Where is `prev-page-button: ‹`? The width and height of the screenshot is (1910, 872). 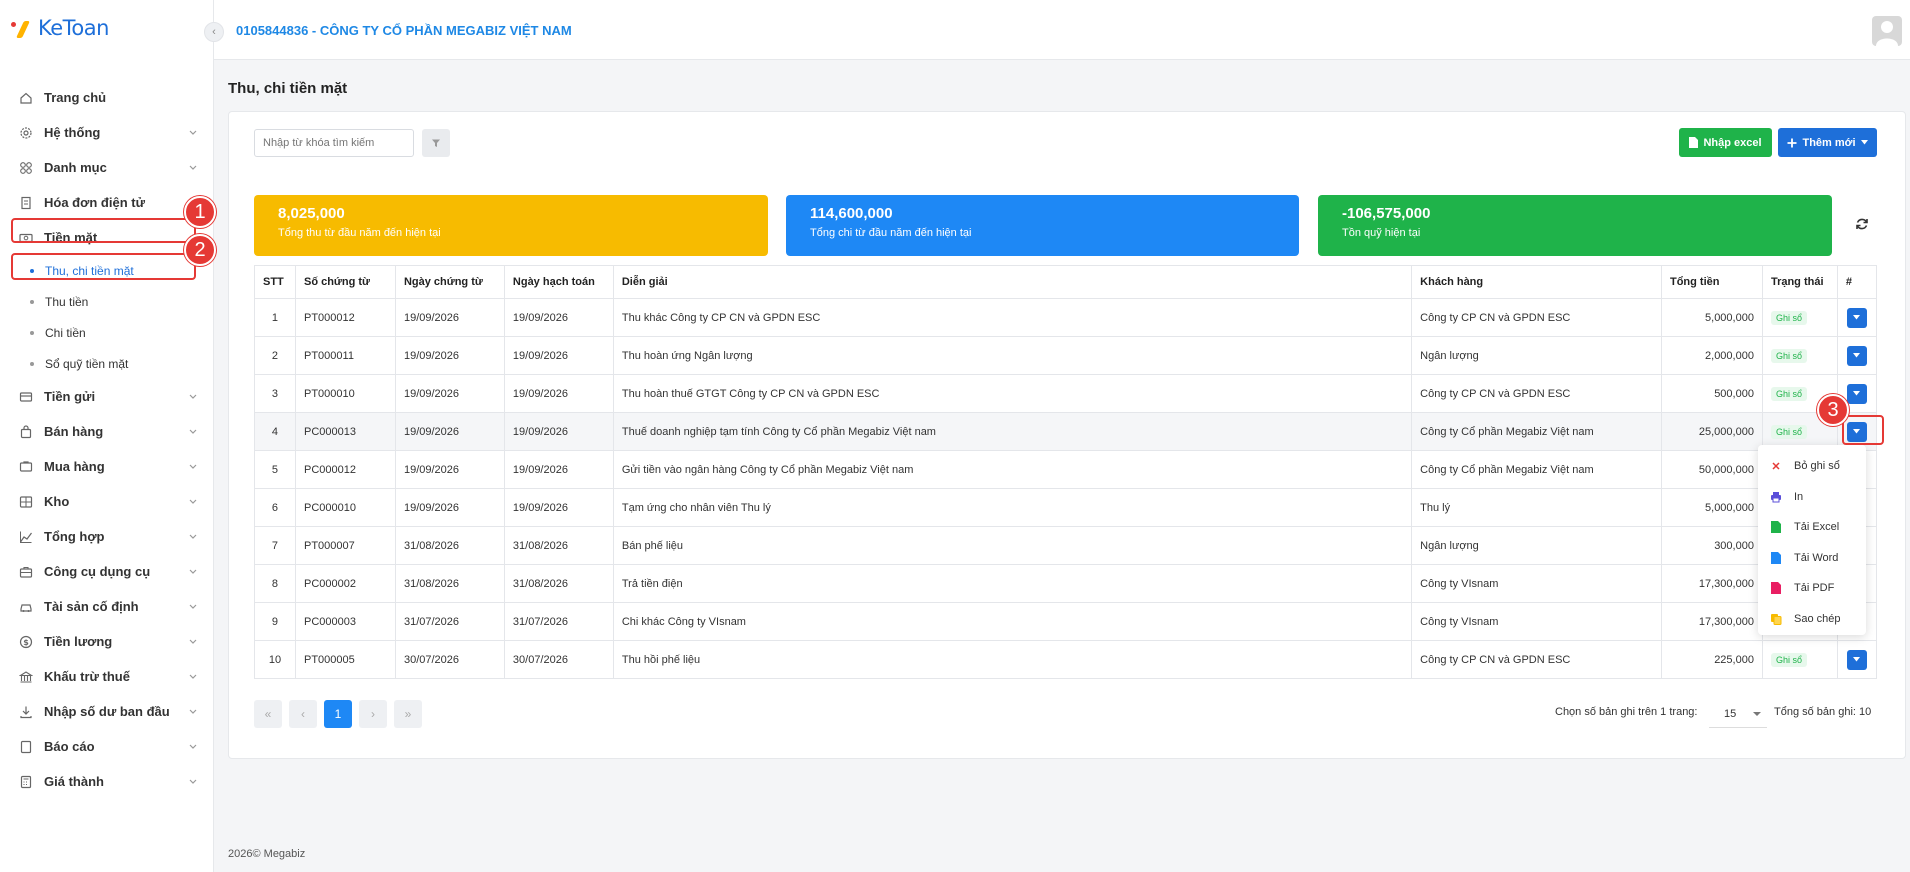 prev-page-button: ‹ is located at coordinates (303, 714).